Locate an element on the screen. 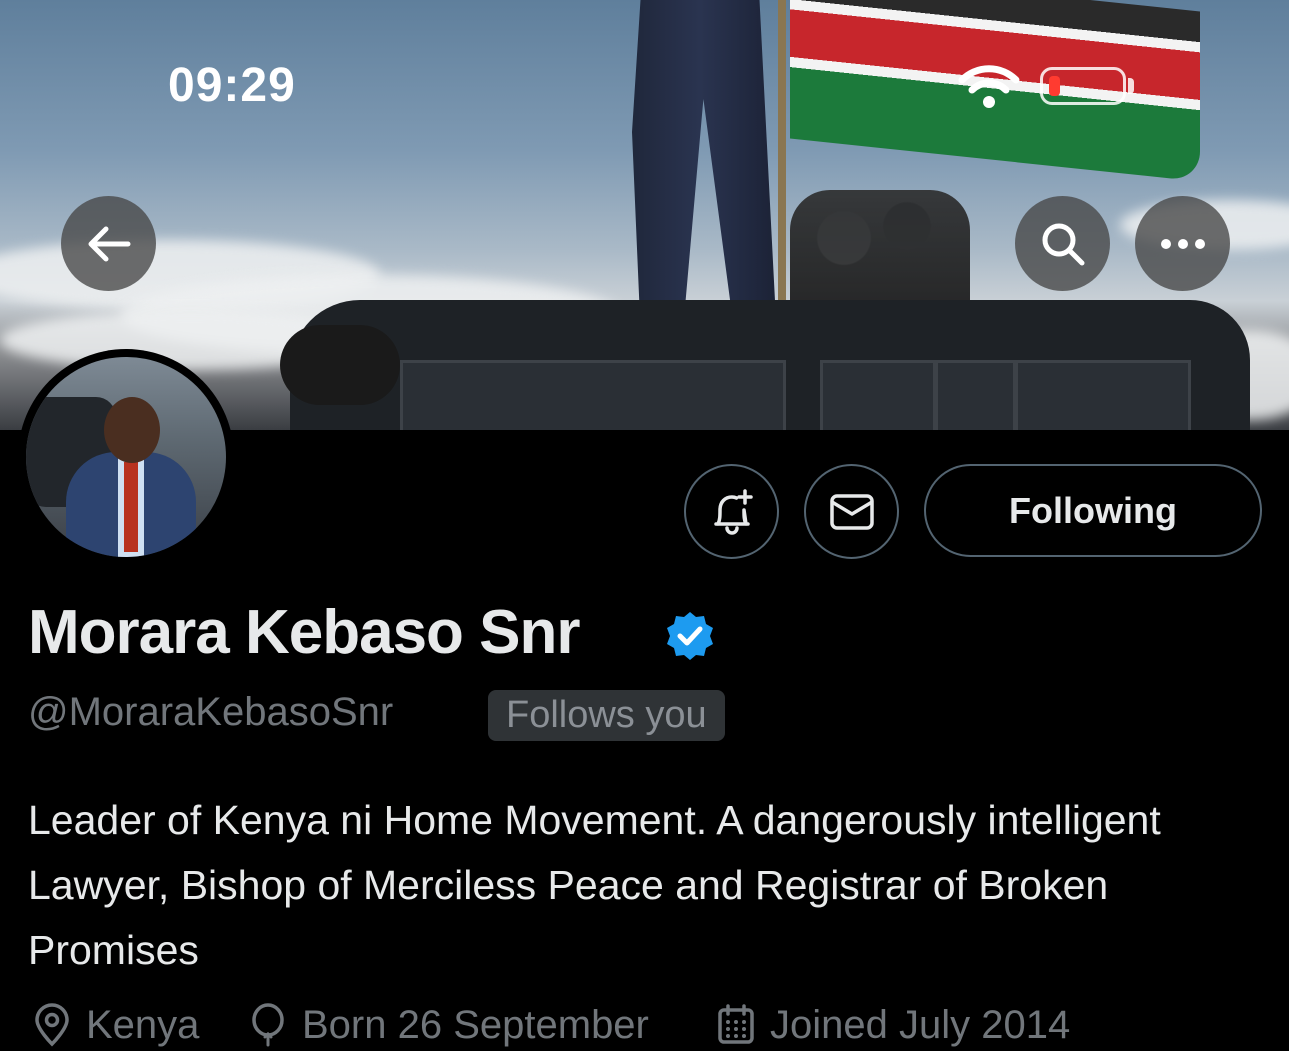 The height and width of the screenshot is (1051, 1289). birthday-label: Born 26 September is located at coordinates (475, 1024).